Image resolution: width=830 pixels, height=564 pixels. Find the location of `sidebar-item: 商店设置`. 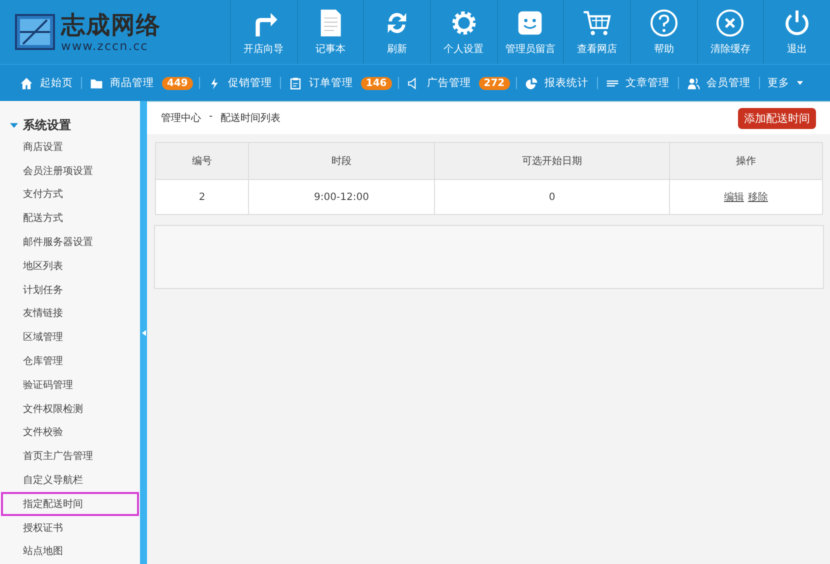

sidebar-item: 商店设置 is located at coordinates (70, 147).